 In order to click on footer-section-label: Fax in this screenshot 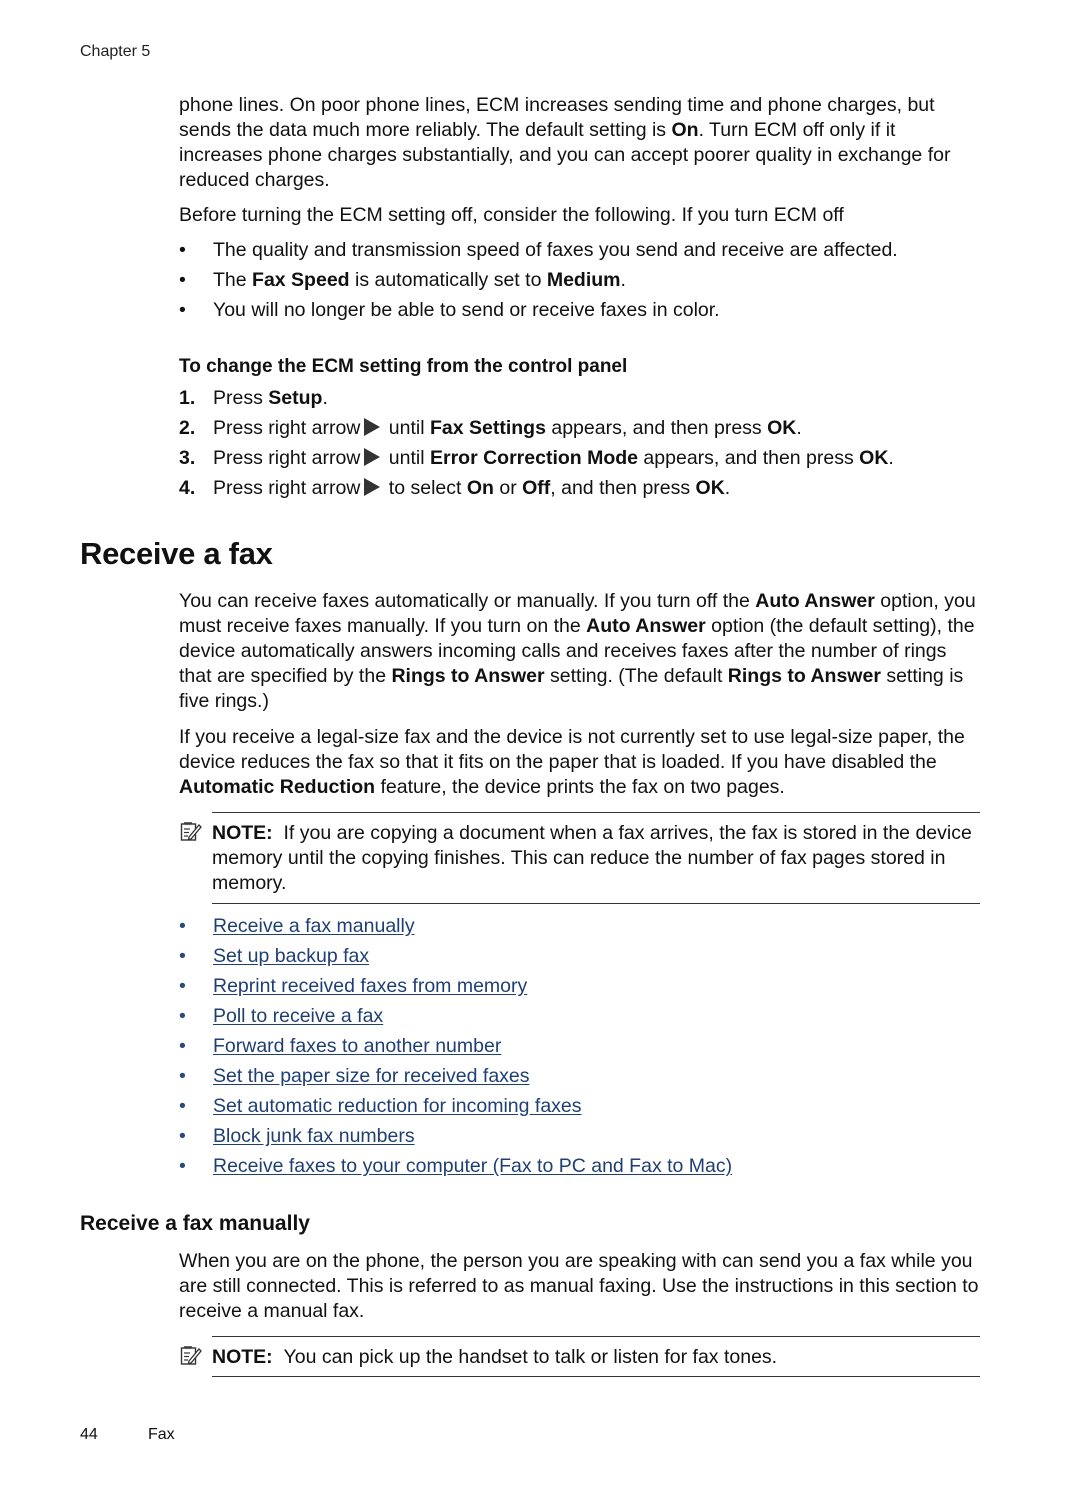, I will do `click(161, 1434)`.